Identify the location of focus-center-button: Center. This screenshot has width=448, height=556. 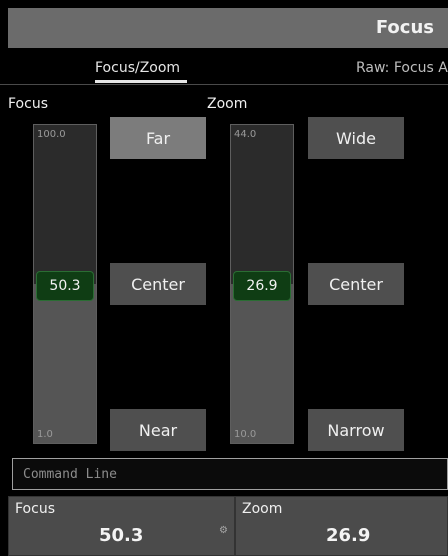
(158, 284).